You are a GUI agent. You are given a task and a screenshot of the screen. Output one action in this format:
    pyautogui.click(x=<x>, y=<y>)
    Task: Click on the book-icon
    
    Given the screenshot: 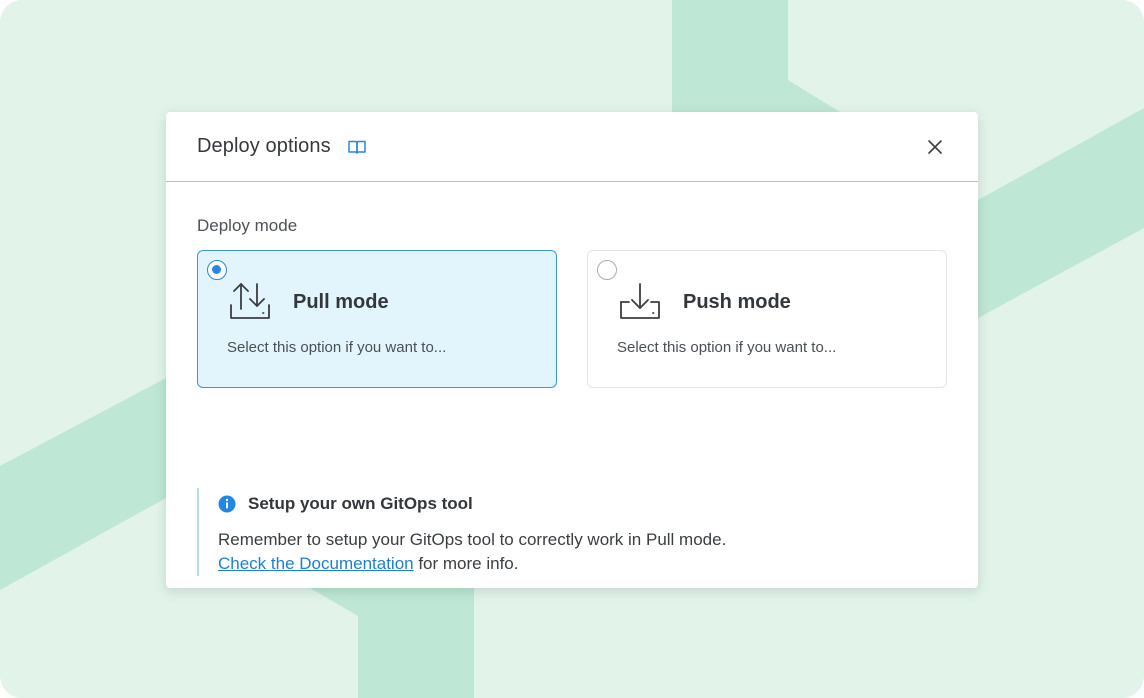 What is the action you would take?
    pyautogui.click(x=357, y=147)
    